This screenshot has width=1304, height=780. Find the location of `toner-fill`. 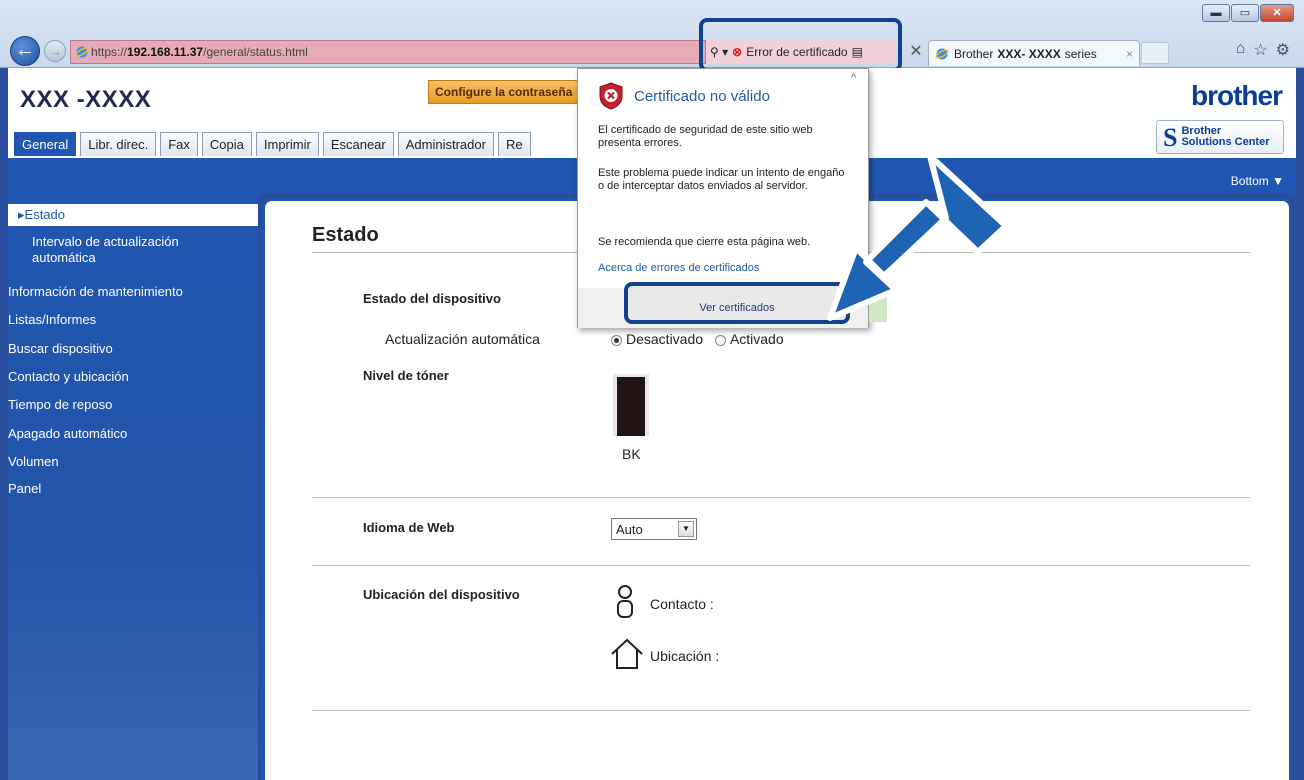

toner-fill is located at coordinates (631, 406).